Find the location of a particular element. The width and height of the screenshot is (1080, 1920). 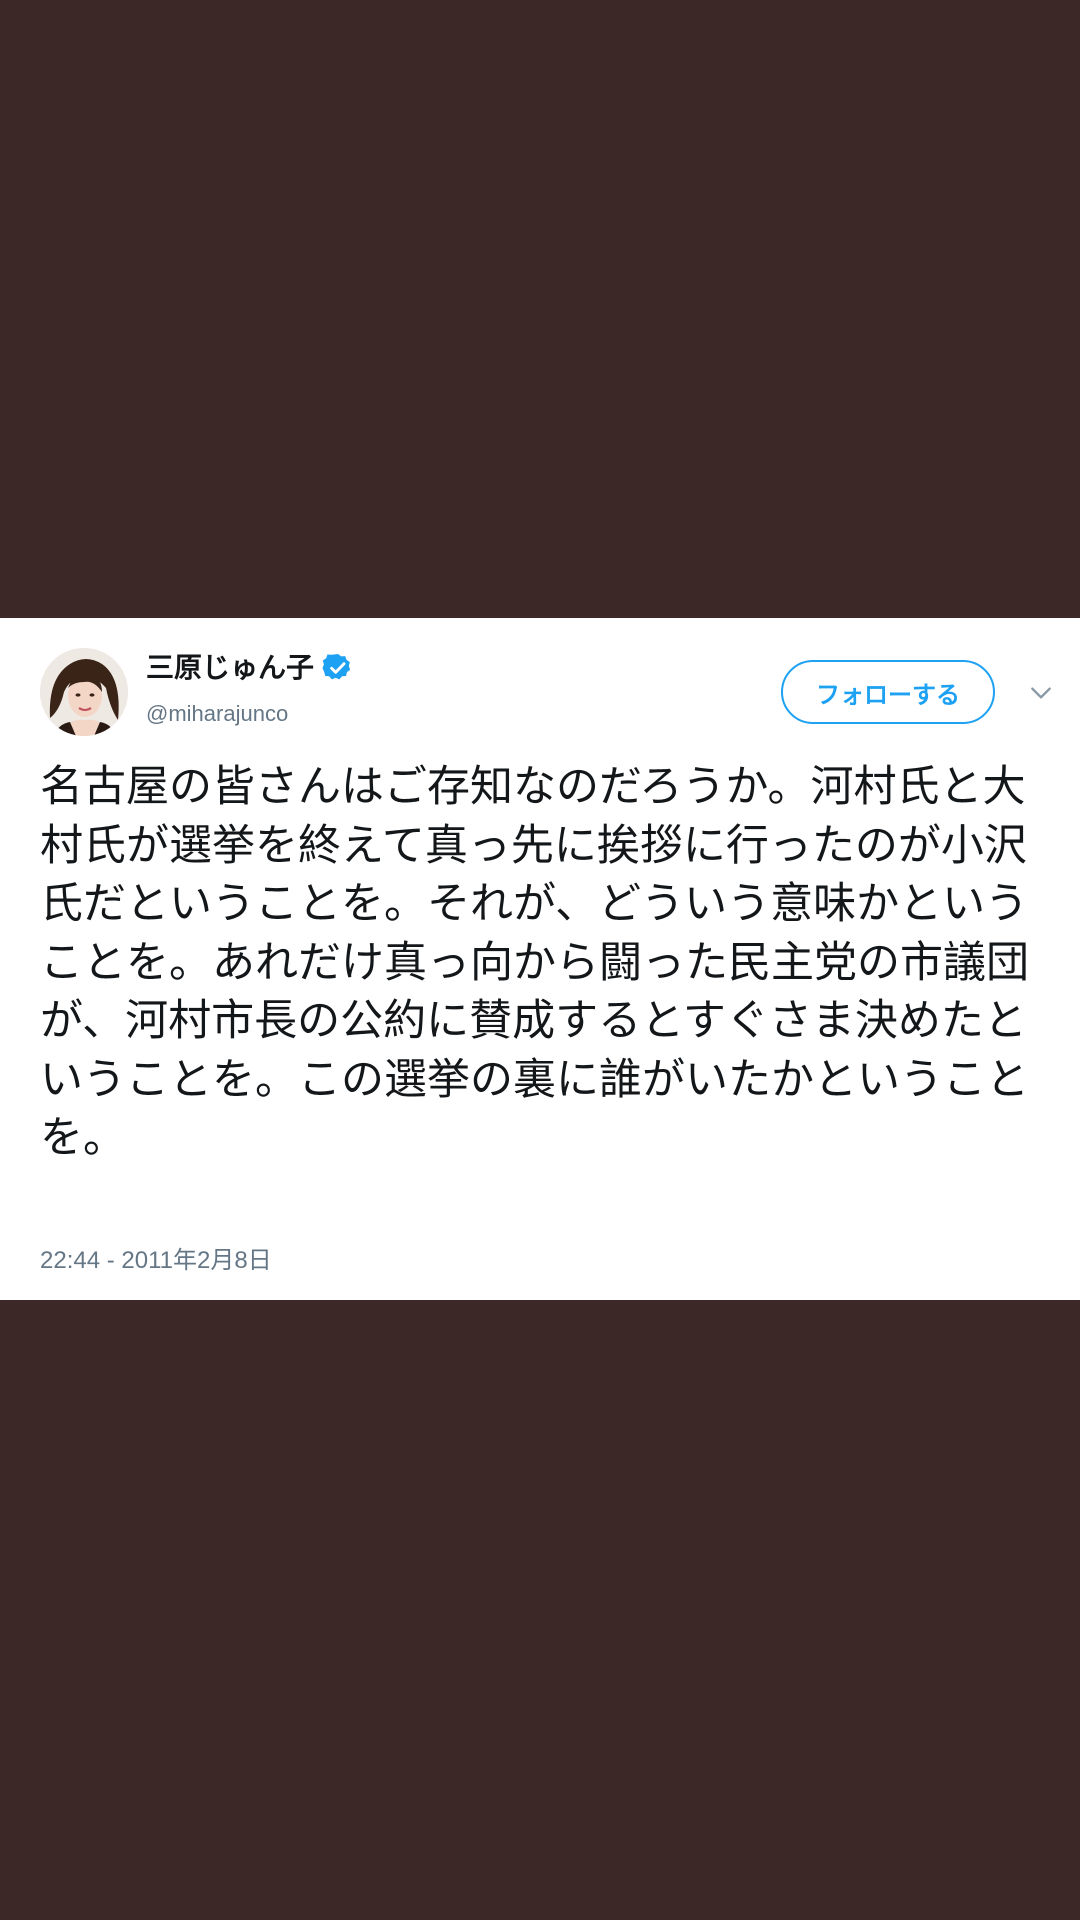

avatar-image is located at coordinates (84, 692).